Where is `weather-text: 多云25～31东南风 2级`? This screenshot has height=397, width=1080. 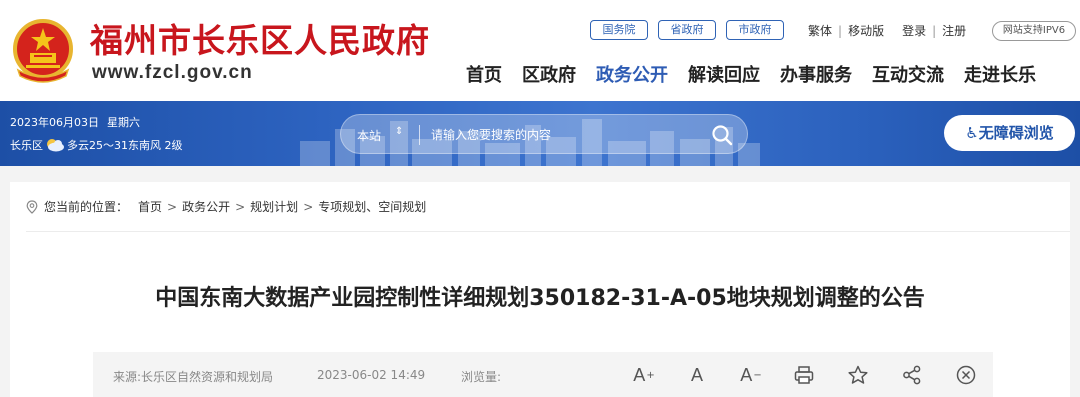
weather-text: 多云25～31东南风 2级 is located at coordinates (125, 145).